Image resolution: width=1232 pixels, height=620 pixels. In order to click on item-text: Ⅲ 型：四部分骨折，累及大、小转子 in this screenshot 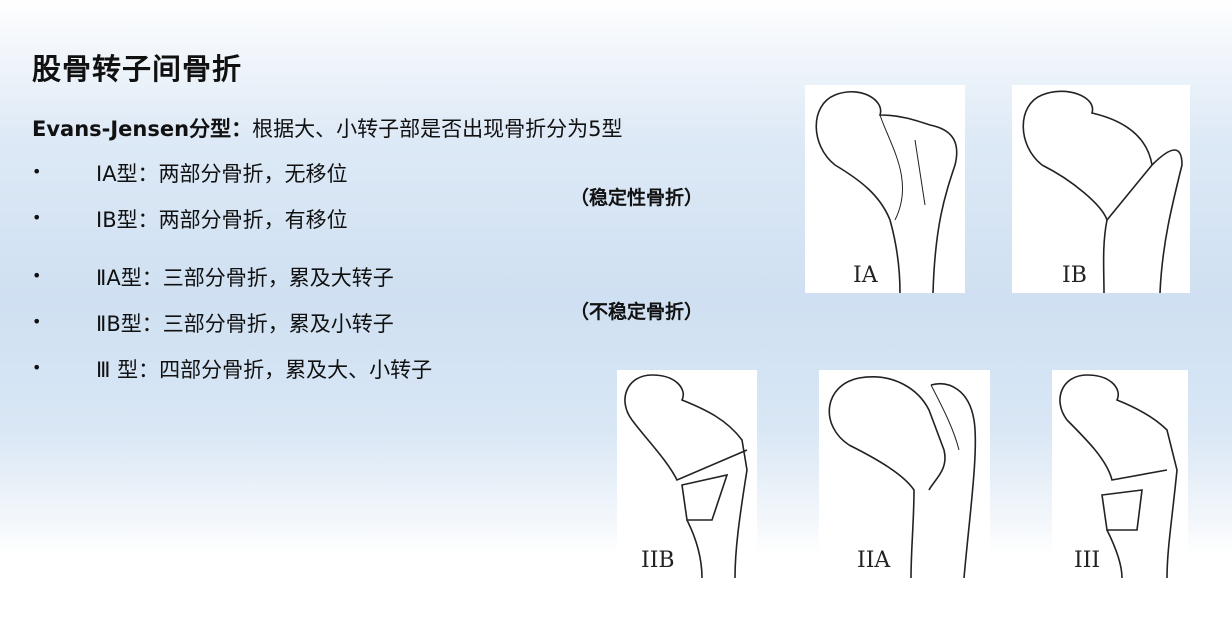, I will do `click(264, 370)`.